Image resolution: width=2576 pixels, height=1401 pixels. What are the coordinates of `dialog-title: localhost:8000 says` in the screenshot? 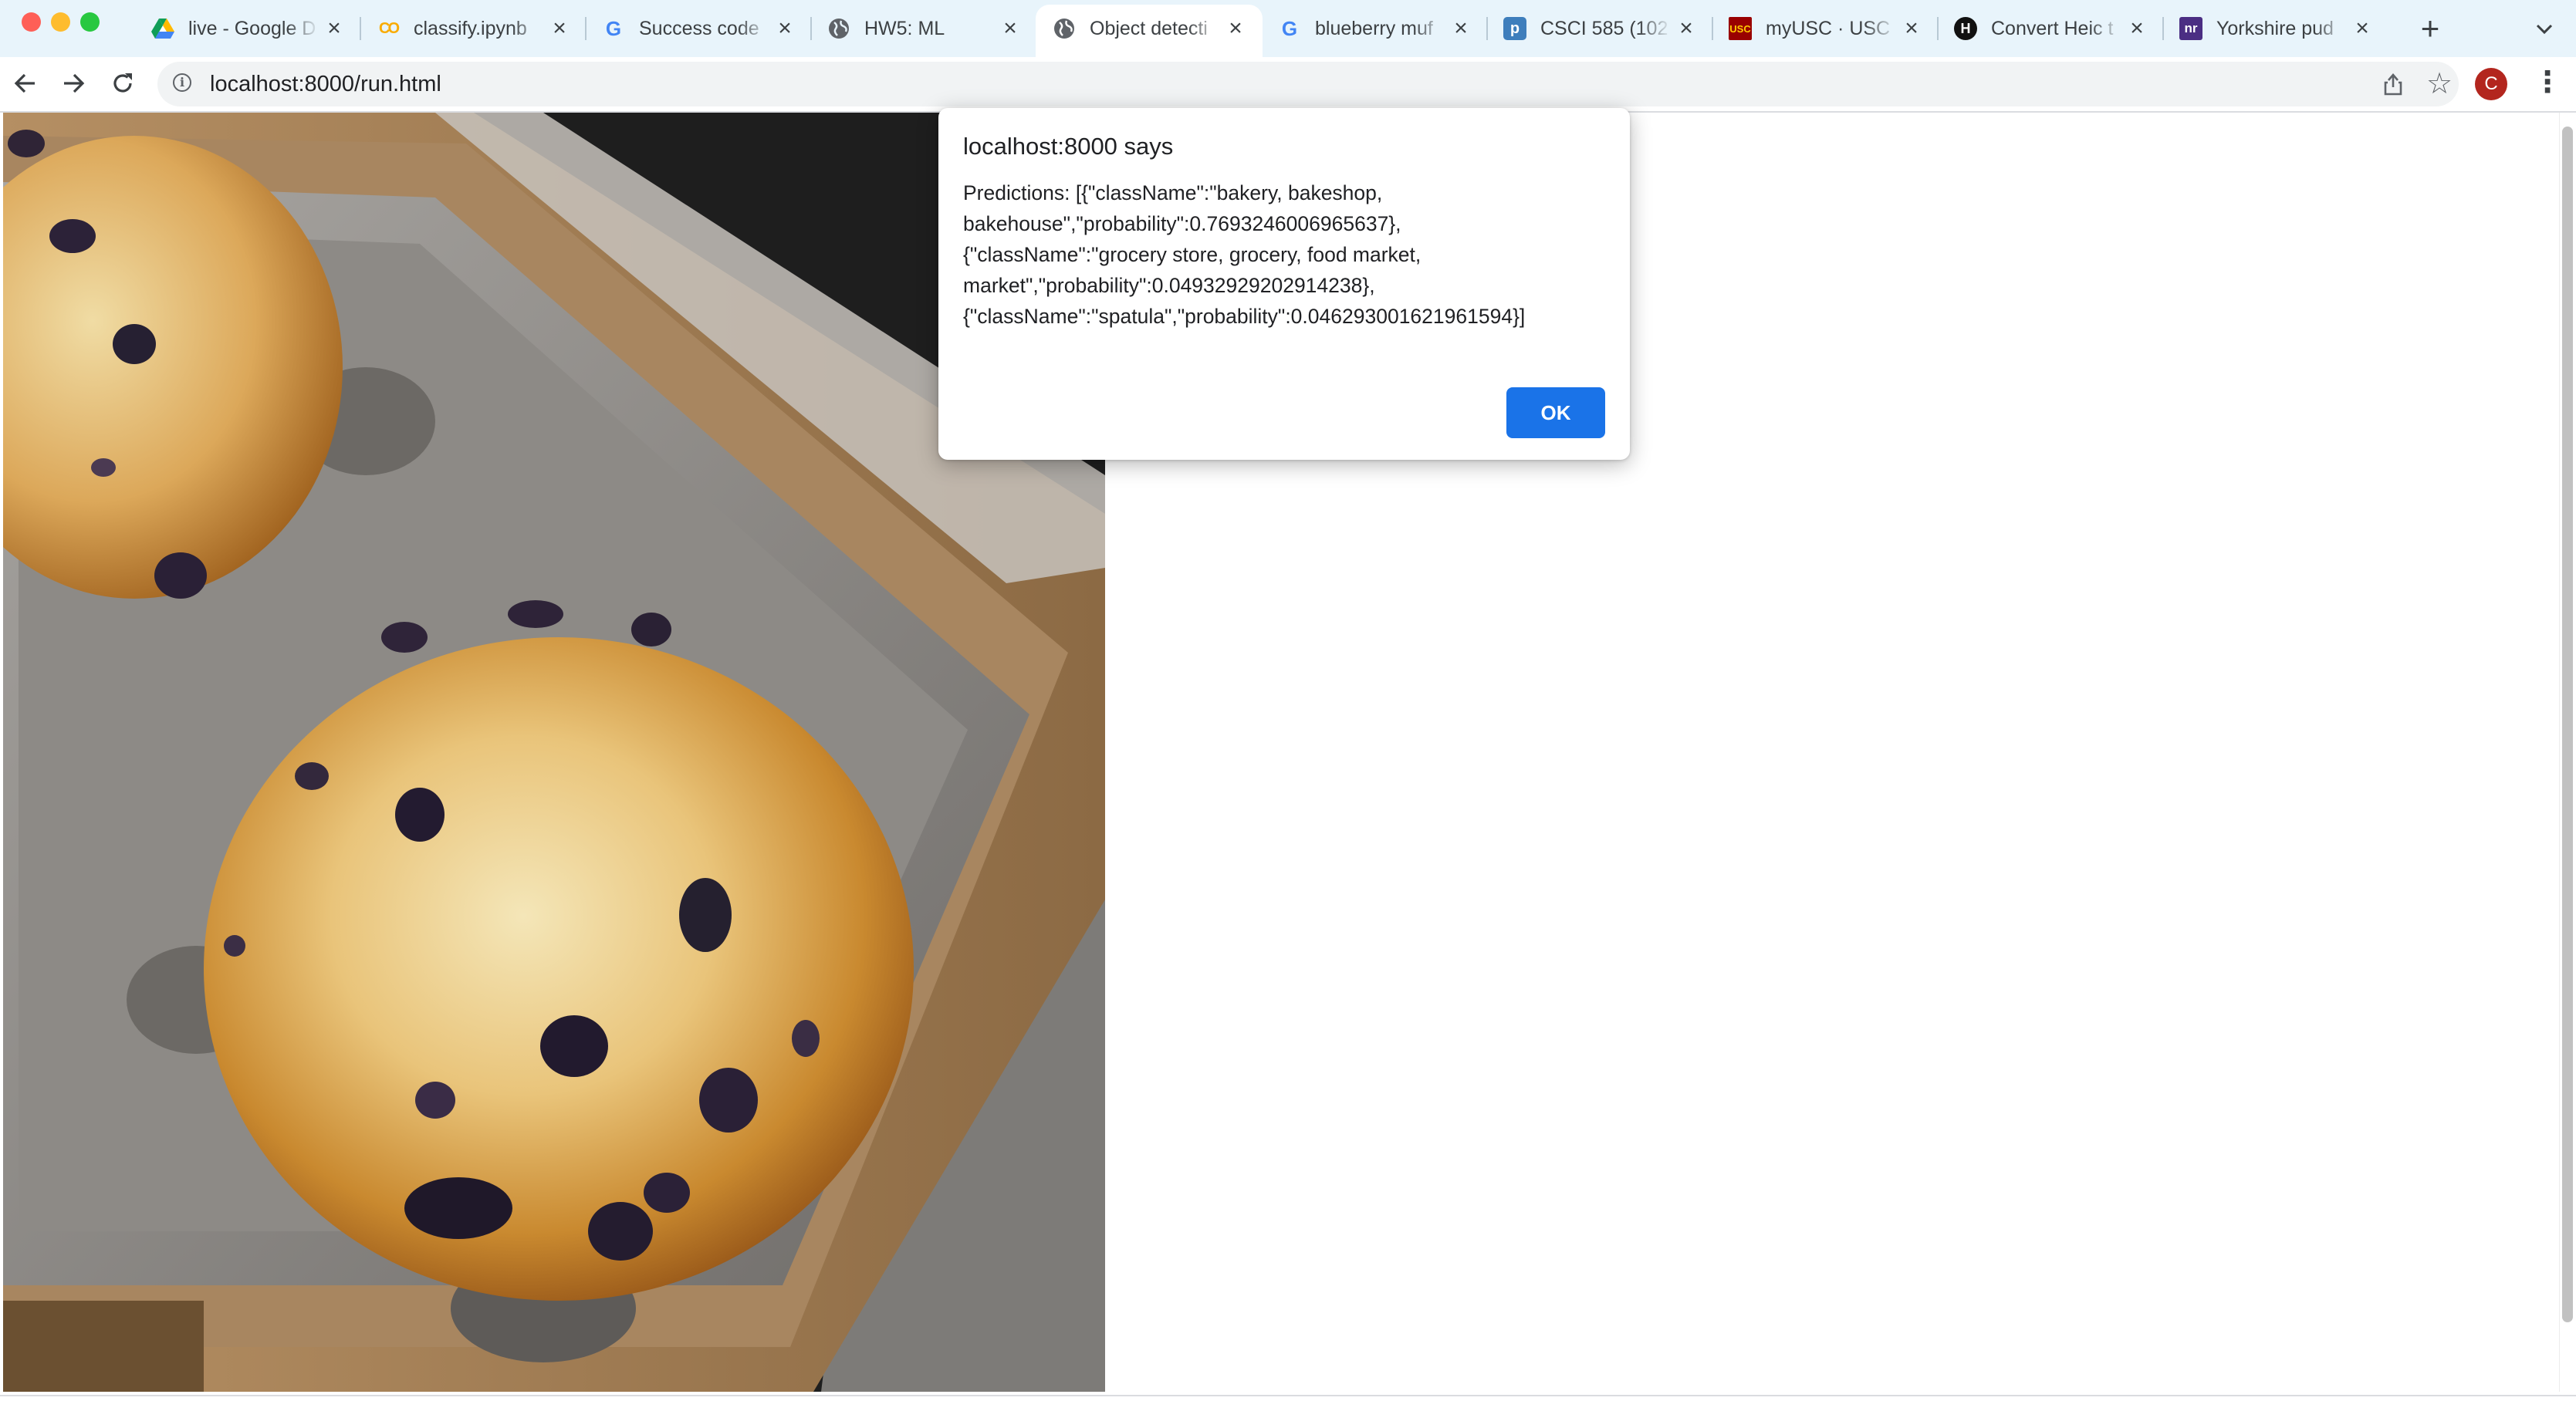 It's located at (1068, 146).